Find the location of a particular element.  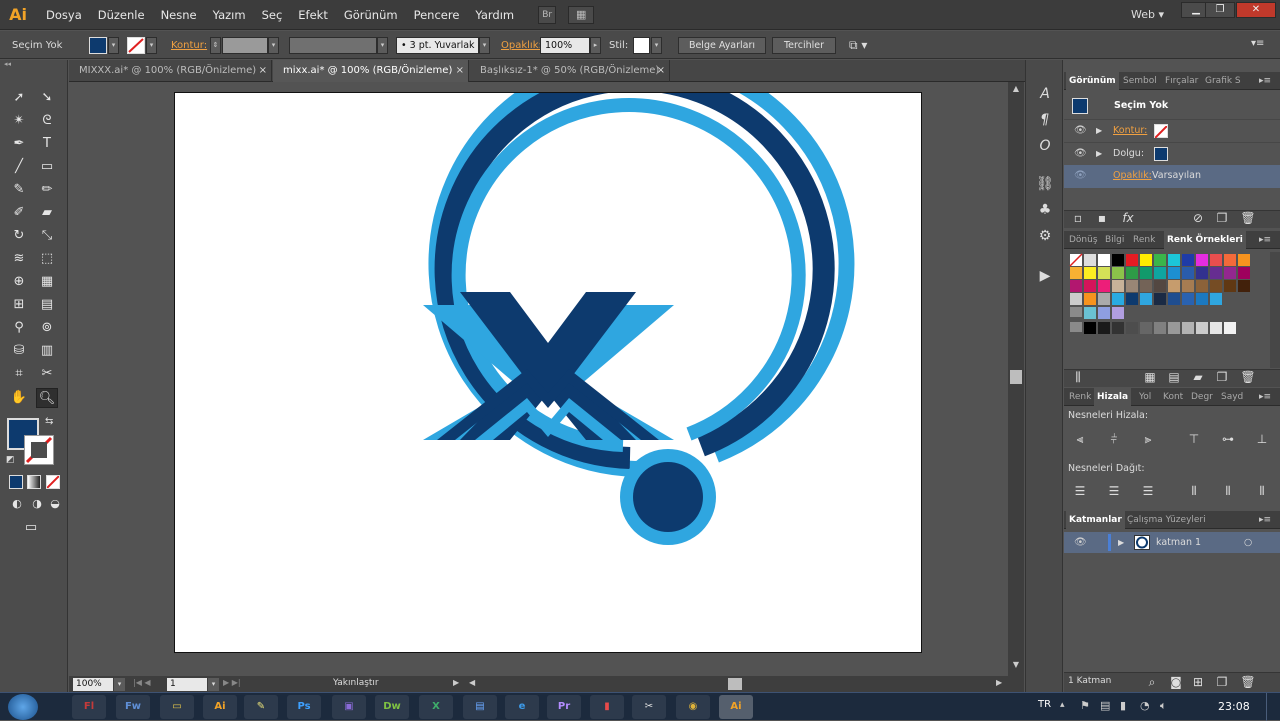

shape-builder-tool-icon: ⊕ is located at coordinates (19, 282).